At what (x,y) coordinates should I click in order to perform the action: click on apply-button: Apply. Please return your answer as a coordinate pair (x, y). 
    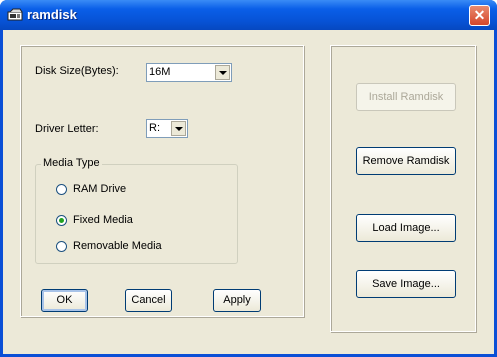
    Looking at the image, I should click on (237, 300).